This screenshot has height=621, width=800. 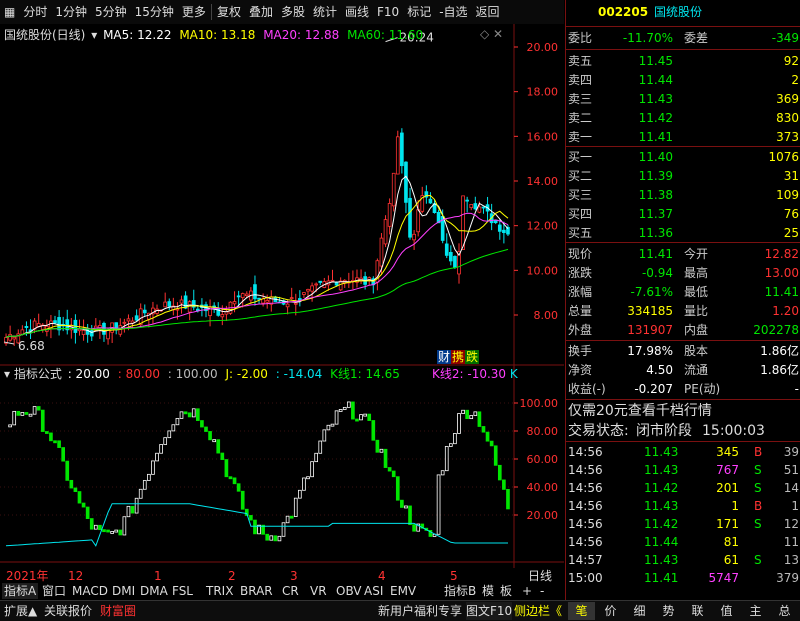 I want to click on indicator-tab: DMA, so click(x=154, y=591).